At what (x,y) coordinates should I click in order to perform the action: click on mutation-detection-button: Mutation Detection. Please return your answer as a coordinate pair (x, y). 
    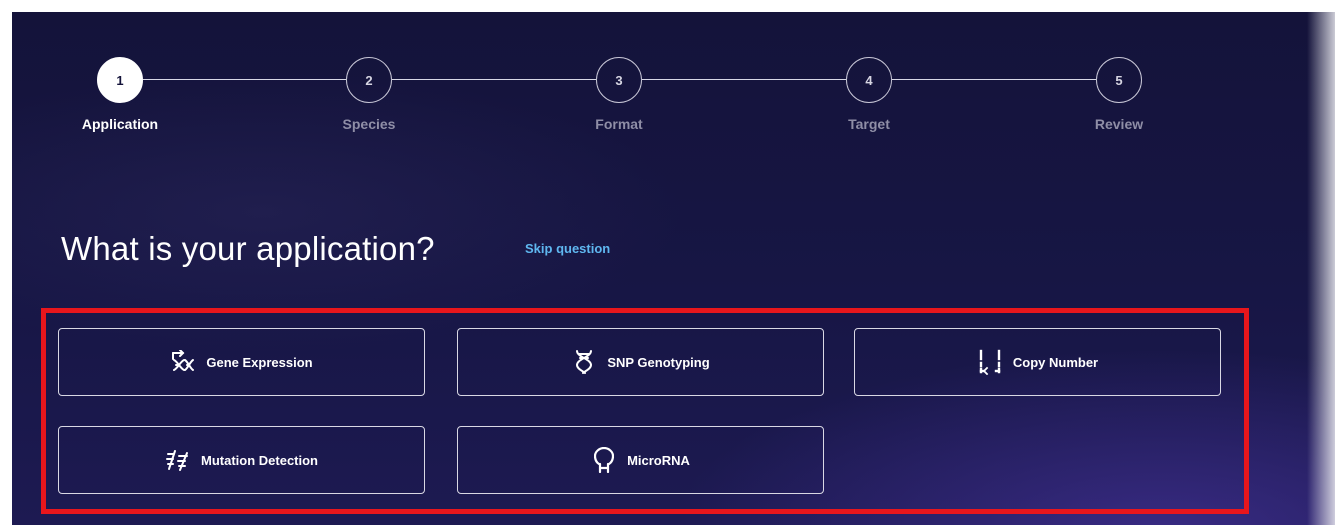
    Looking at the image, I should click on (241, 460).